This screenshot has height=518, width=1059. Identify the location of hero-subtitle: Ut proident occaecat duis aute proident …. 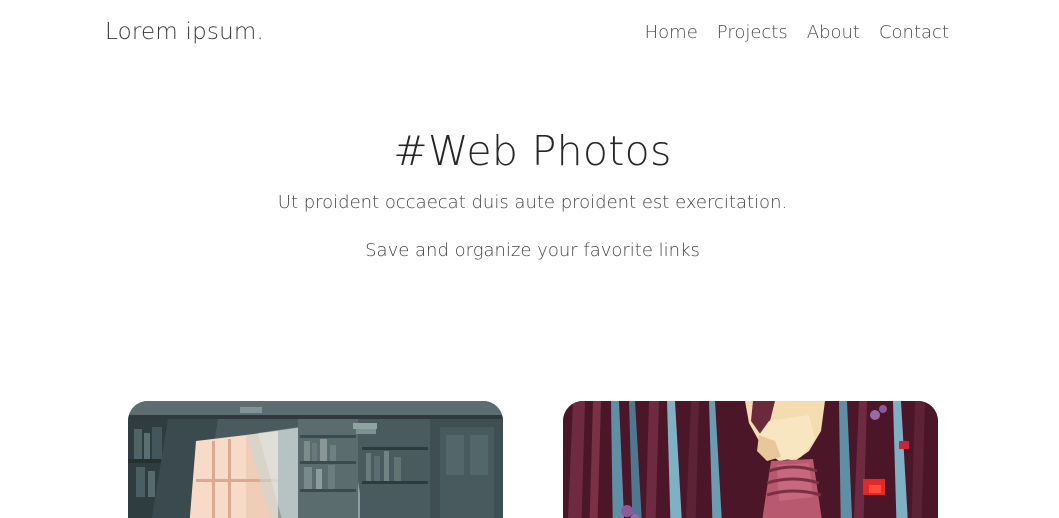
(532, 202).